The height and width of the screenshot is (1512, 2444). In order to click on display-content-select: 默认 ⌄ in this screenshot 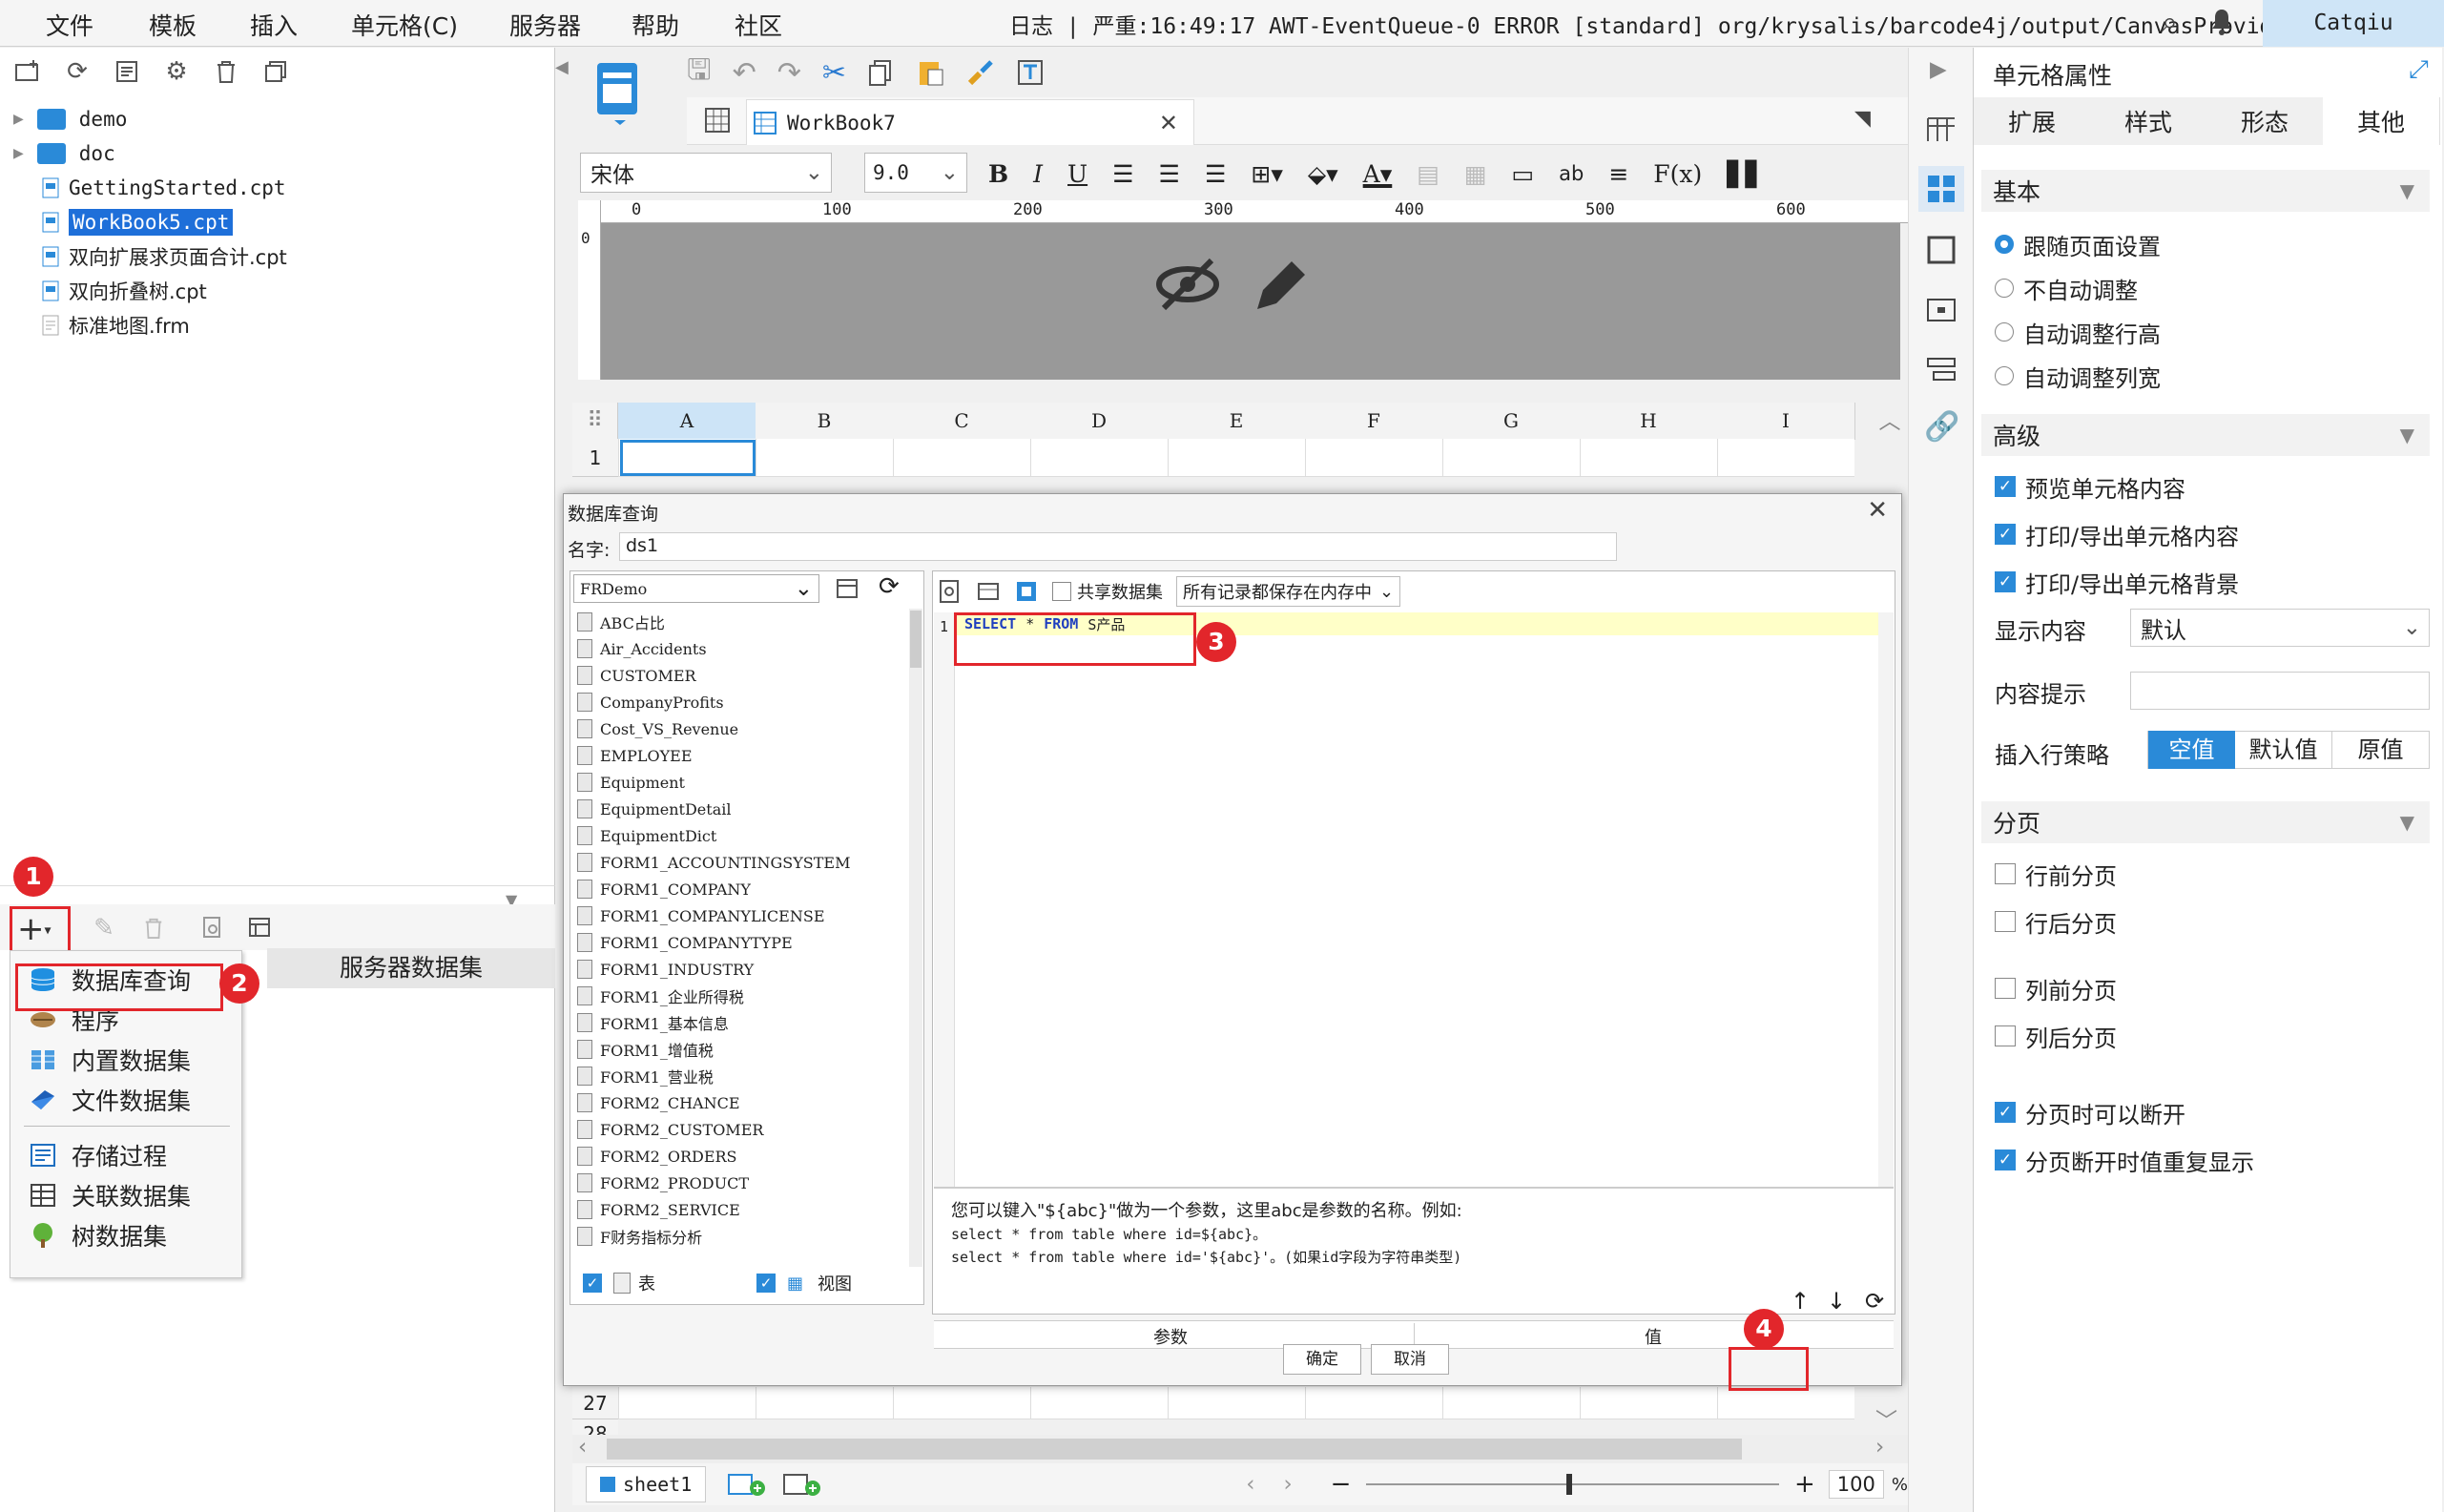, I will do `click(2280, 628)`.